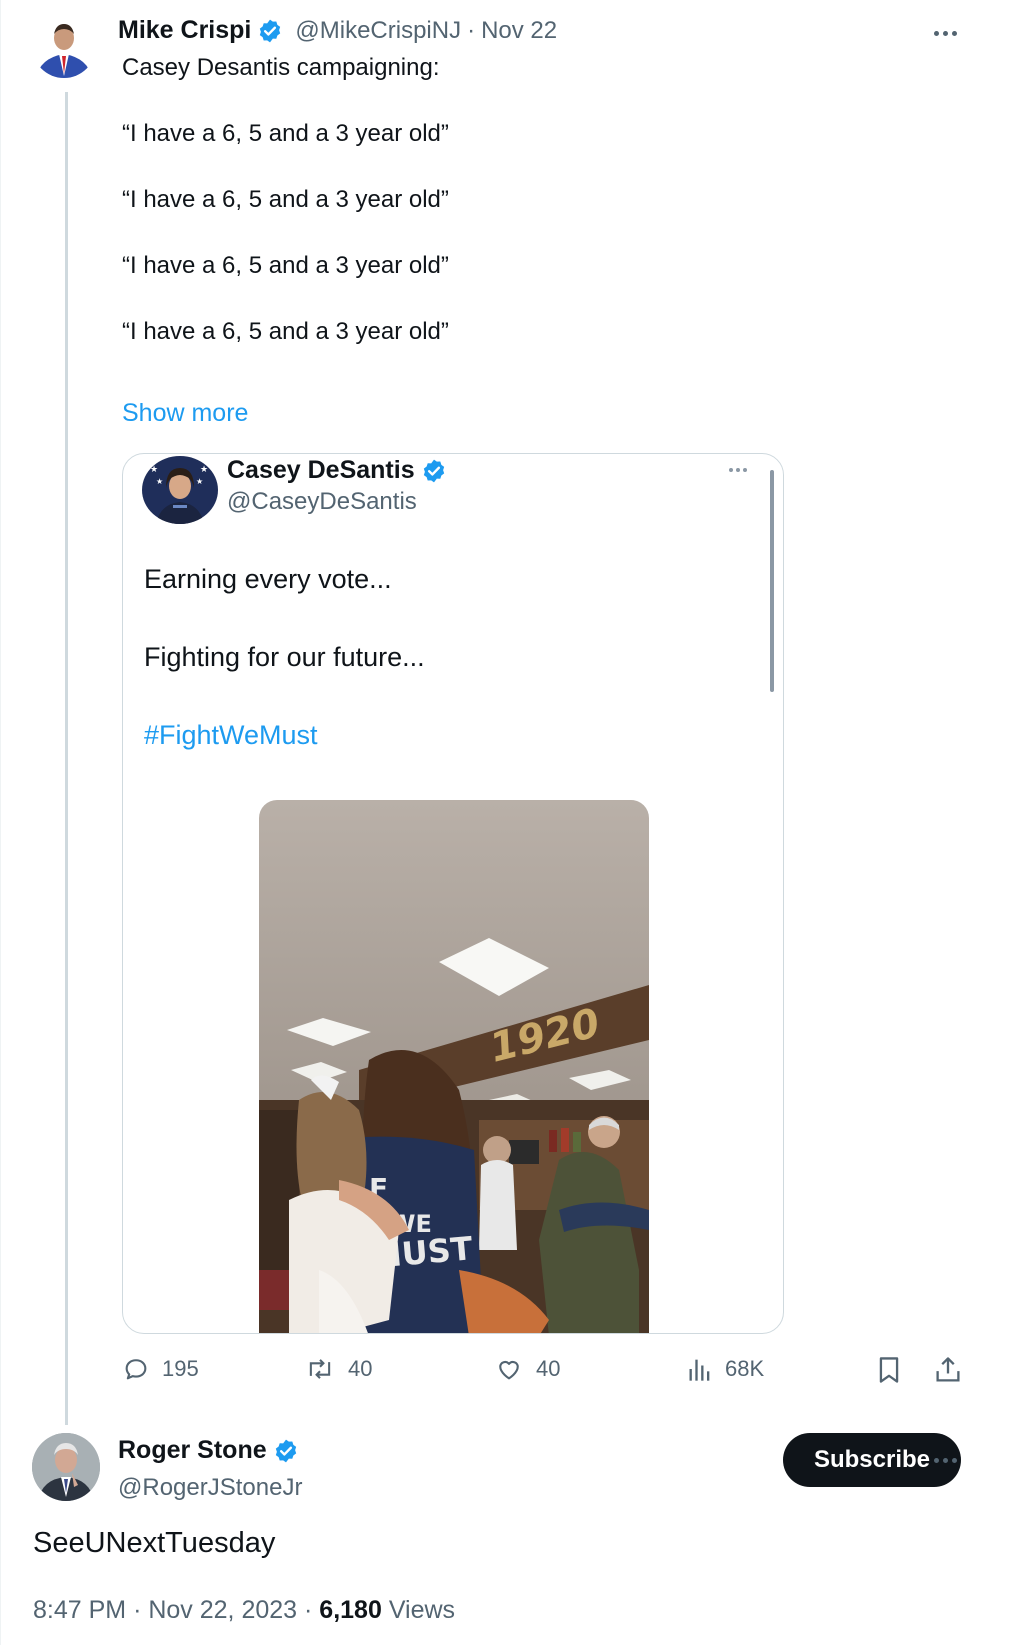  I want to click on quoted-author-name: Casey DeSantis, so click(321, 470).